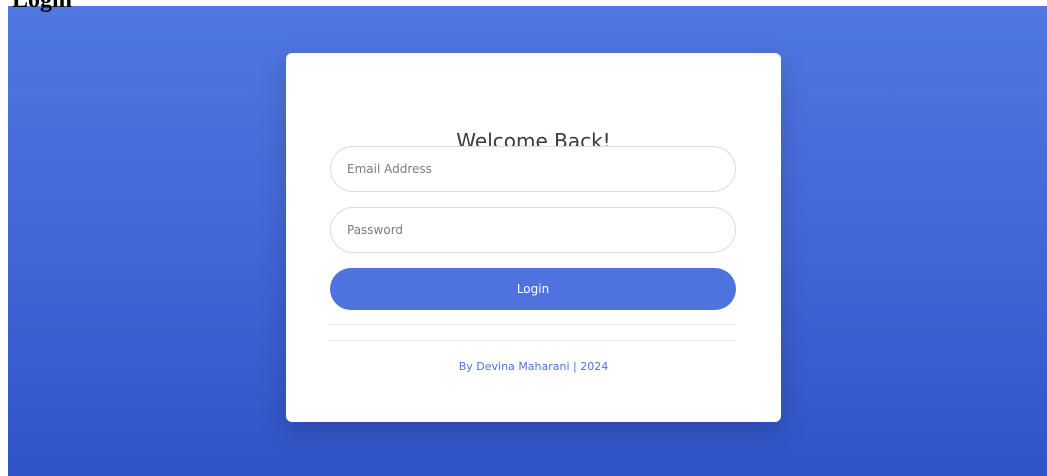  I want to click on login-button: Login, so click(533, 289).